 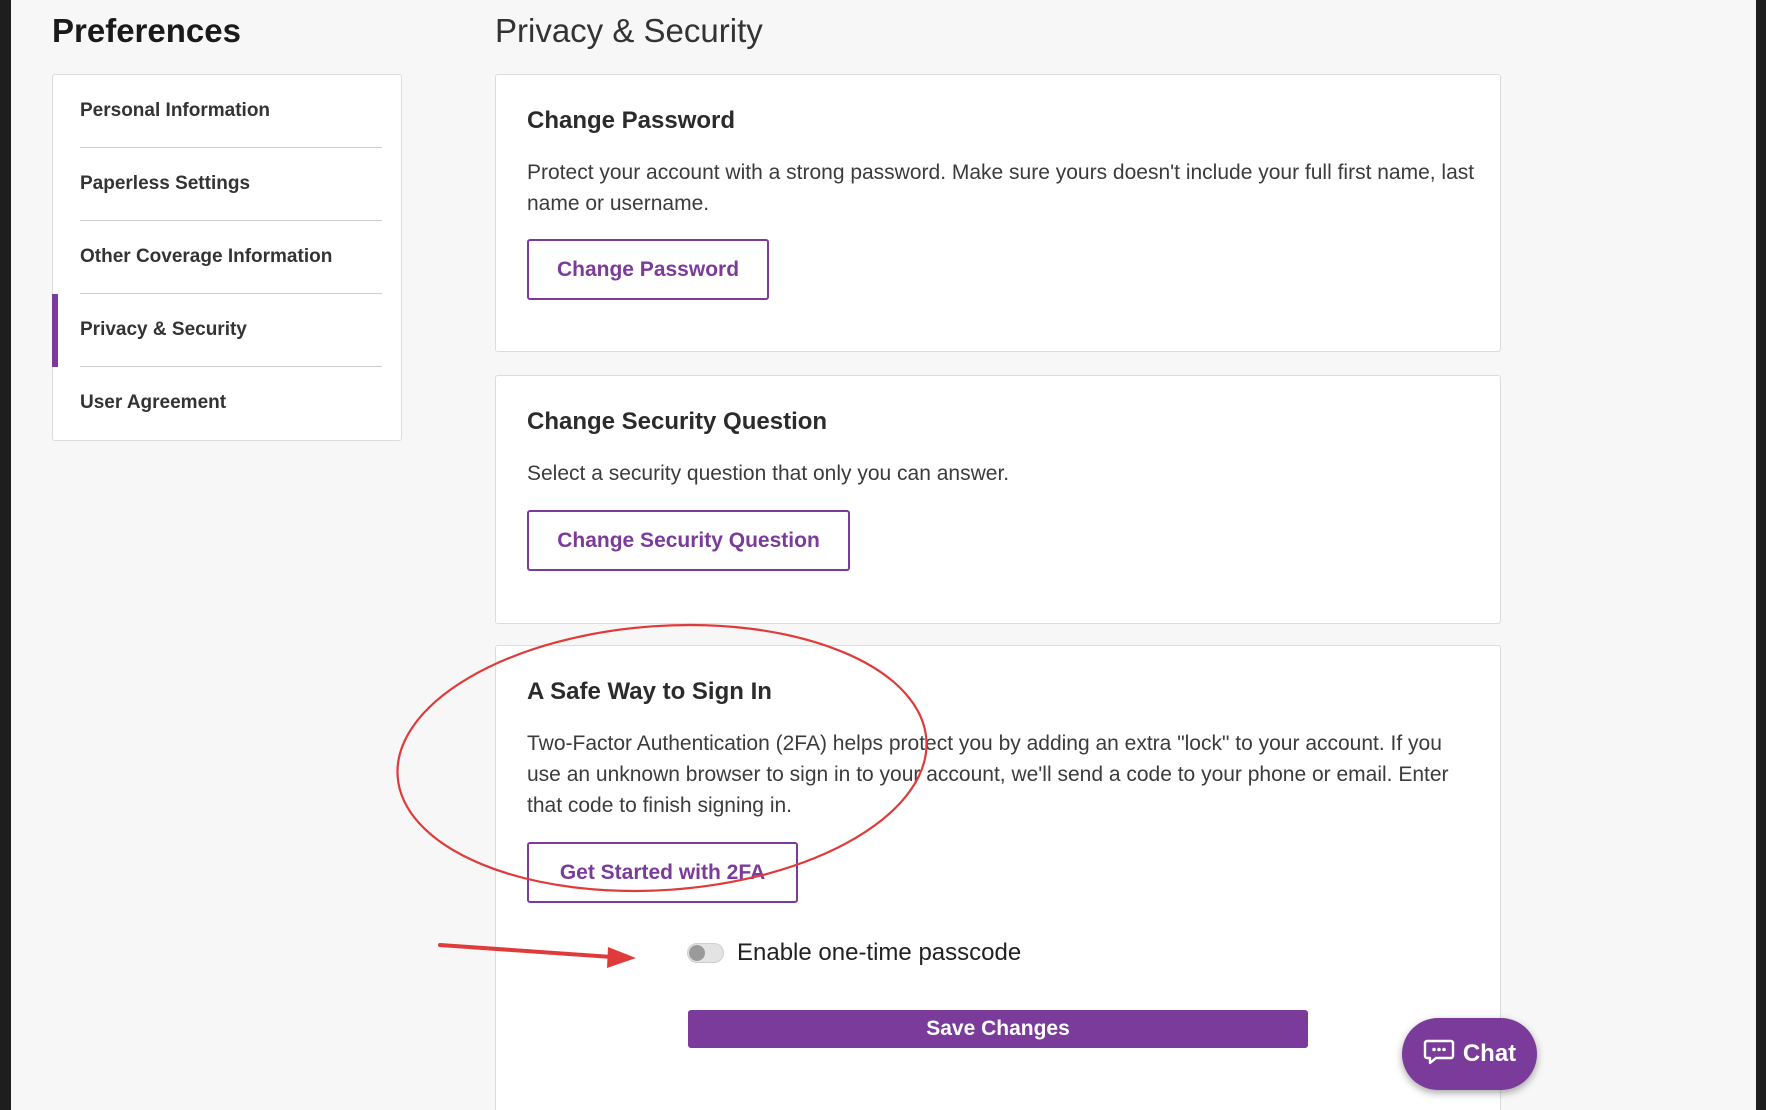 I want to click on sidebar-item-other-coverage-information: Other Coverage Information, so click(x=227, y=257).